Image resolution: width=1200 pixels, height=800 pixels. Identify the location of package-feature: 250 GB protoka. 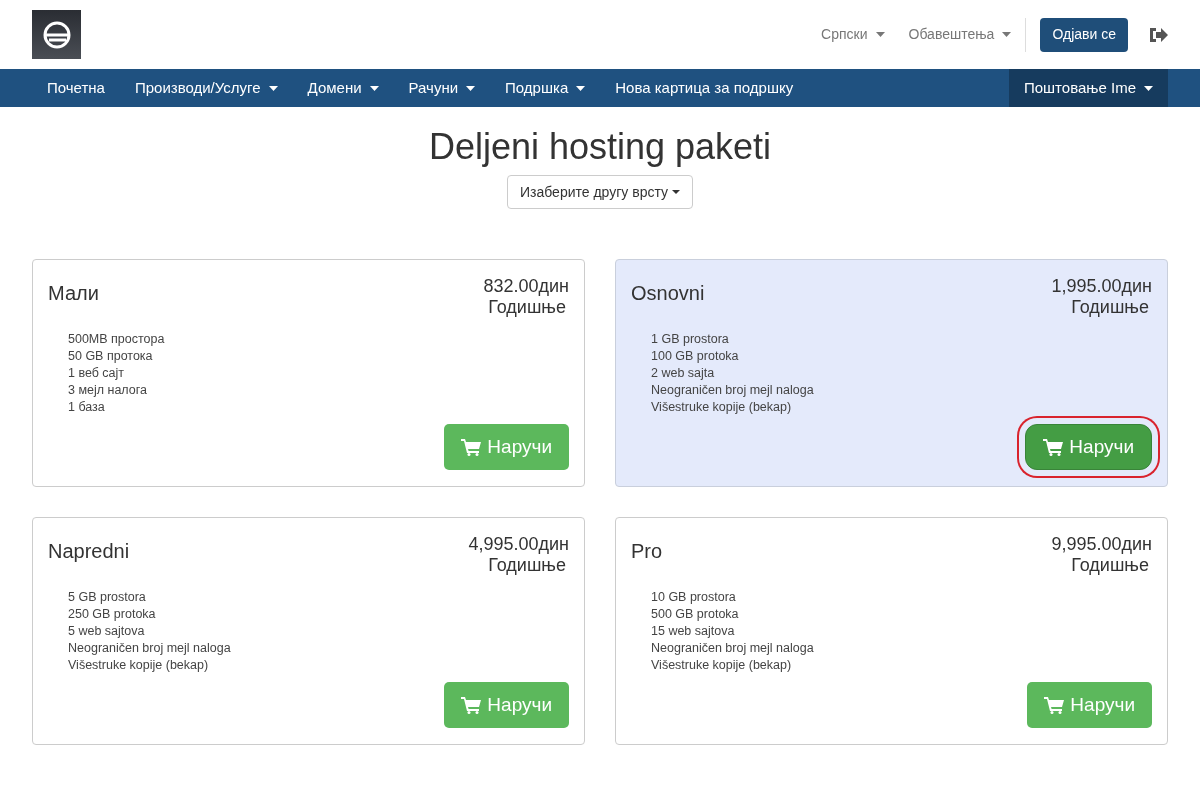
(112, 614).